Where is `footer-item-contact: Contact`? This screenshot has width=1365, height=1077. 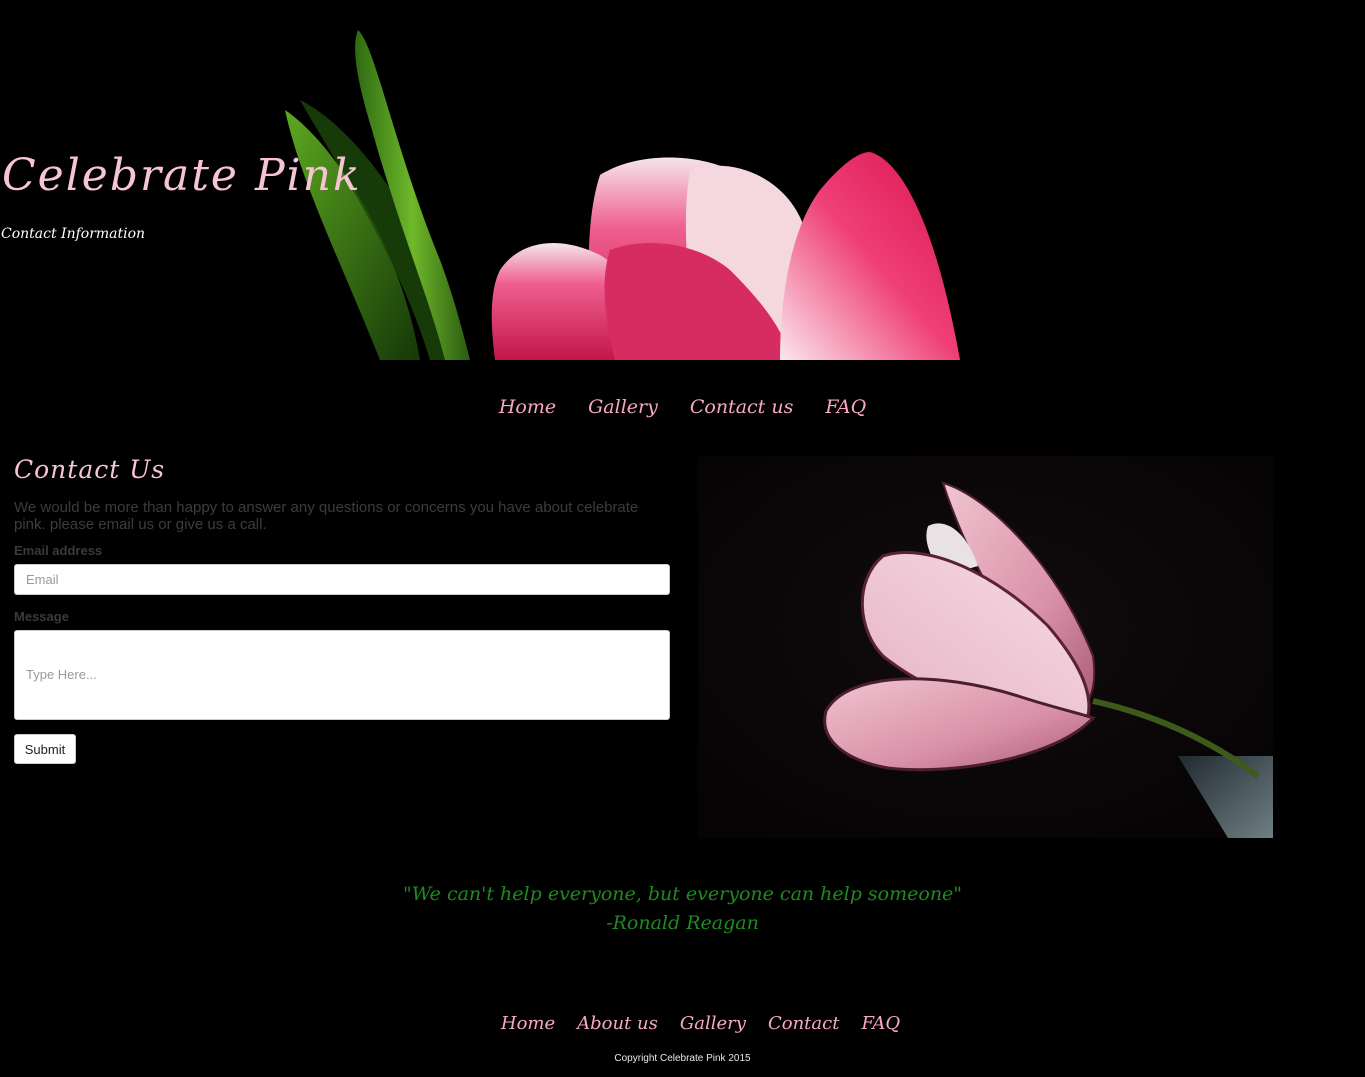
footer-item-contact: Contact is located at coordinates (803, 1023).